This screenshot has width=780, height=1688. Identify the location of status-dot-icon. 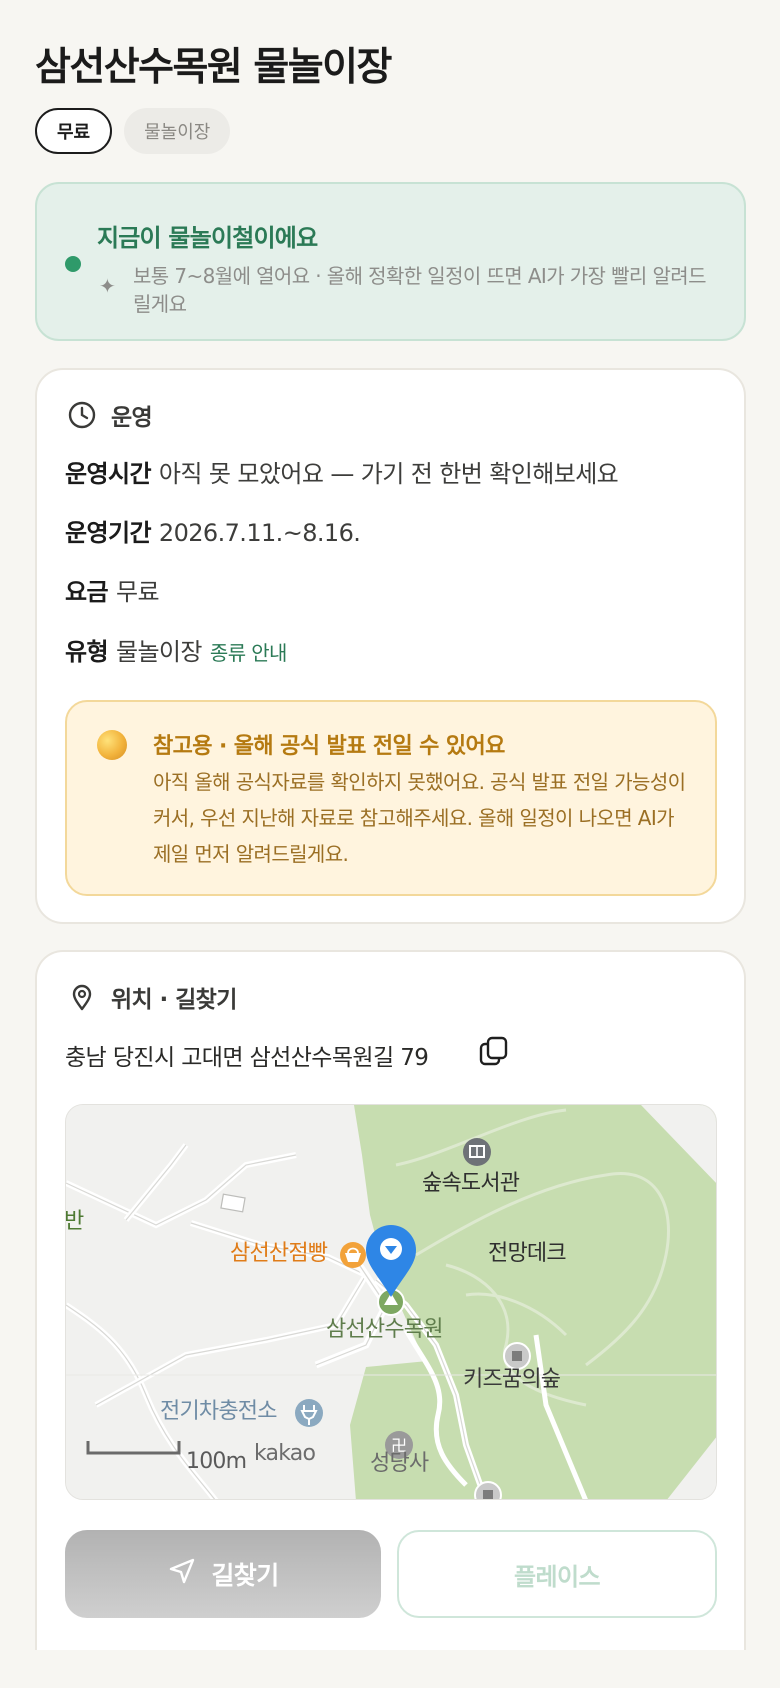
(73, 264).